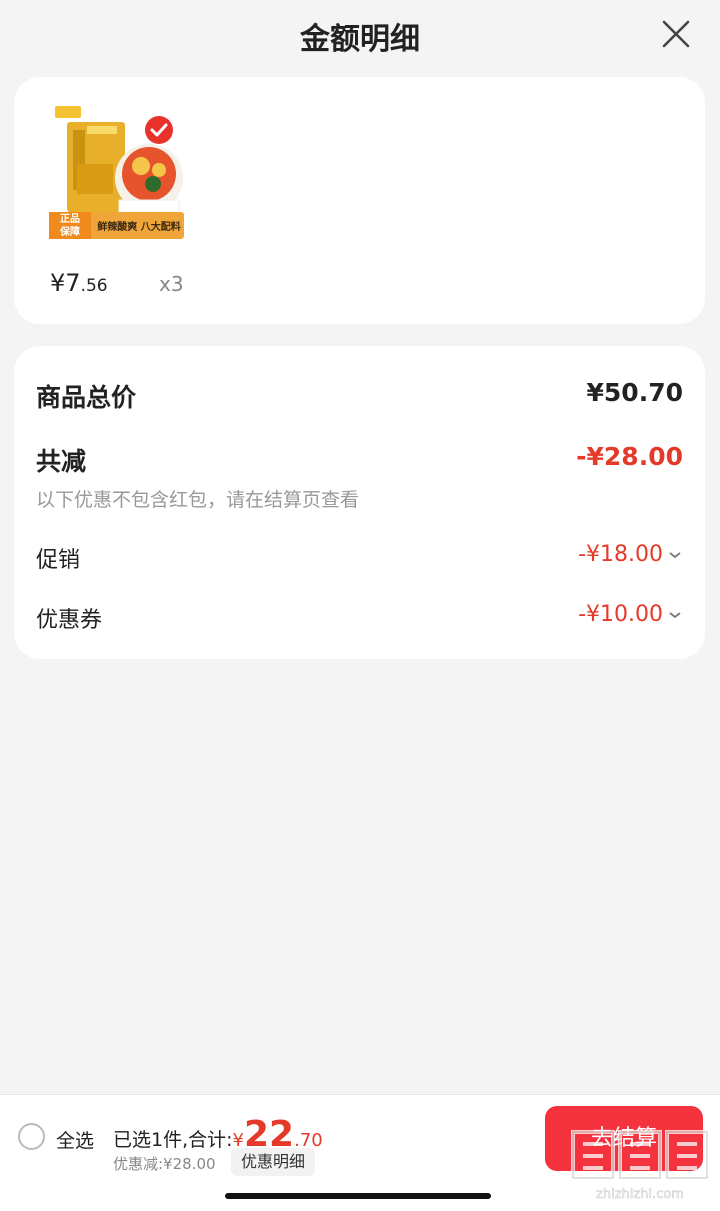  What do you see at coordinates (70, 219) in the screenshot?
I see `svg-text: 正品` at bounding box center [70, 219].